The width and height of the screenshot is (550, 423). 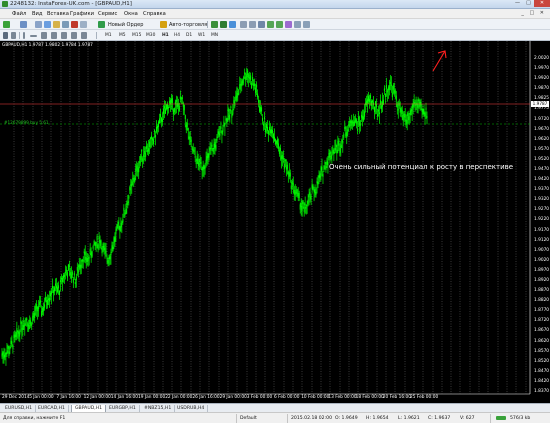 What do you see at coordinates (297, 24) in the screenshot?
I see `periods-icon` at bounding box center [297, 24].